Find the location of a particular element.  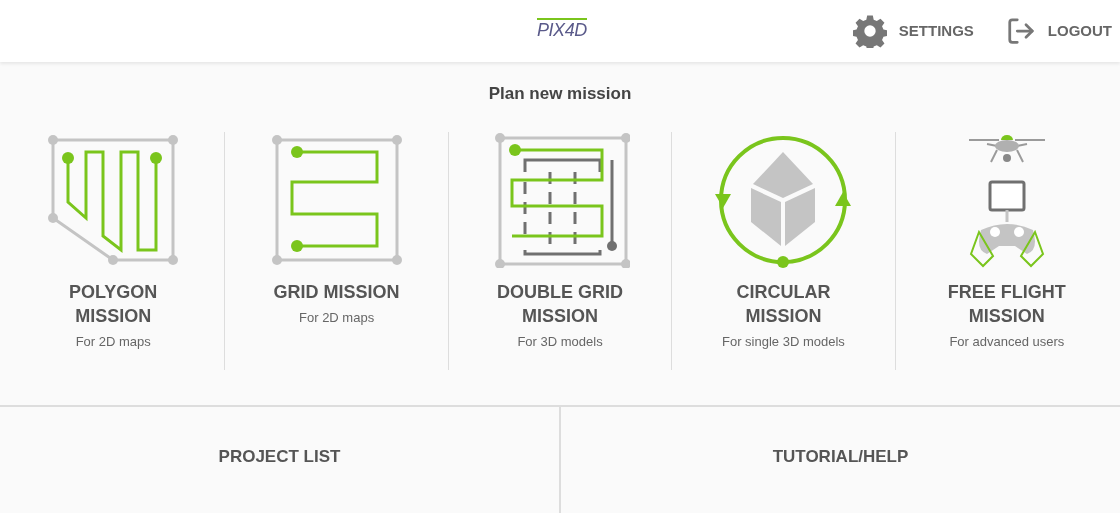

mission-title: POLYGON MISSION is located at coordinates (113, 304).